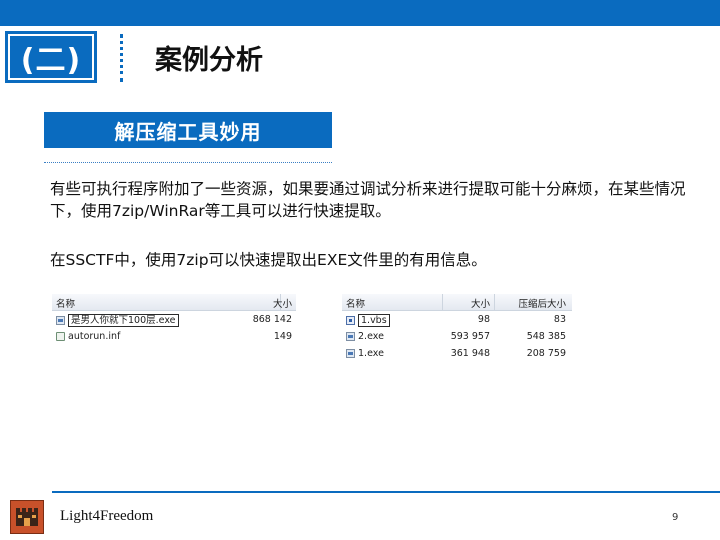  Describe the element at coordinates (360, 13) in the screenshot. I see `top-accent-bar` at that location.